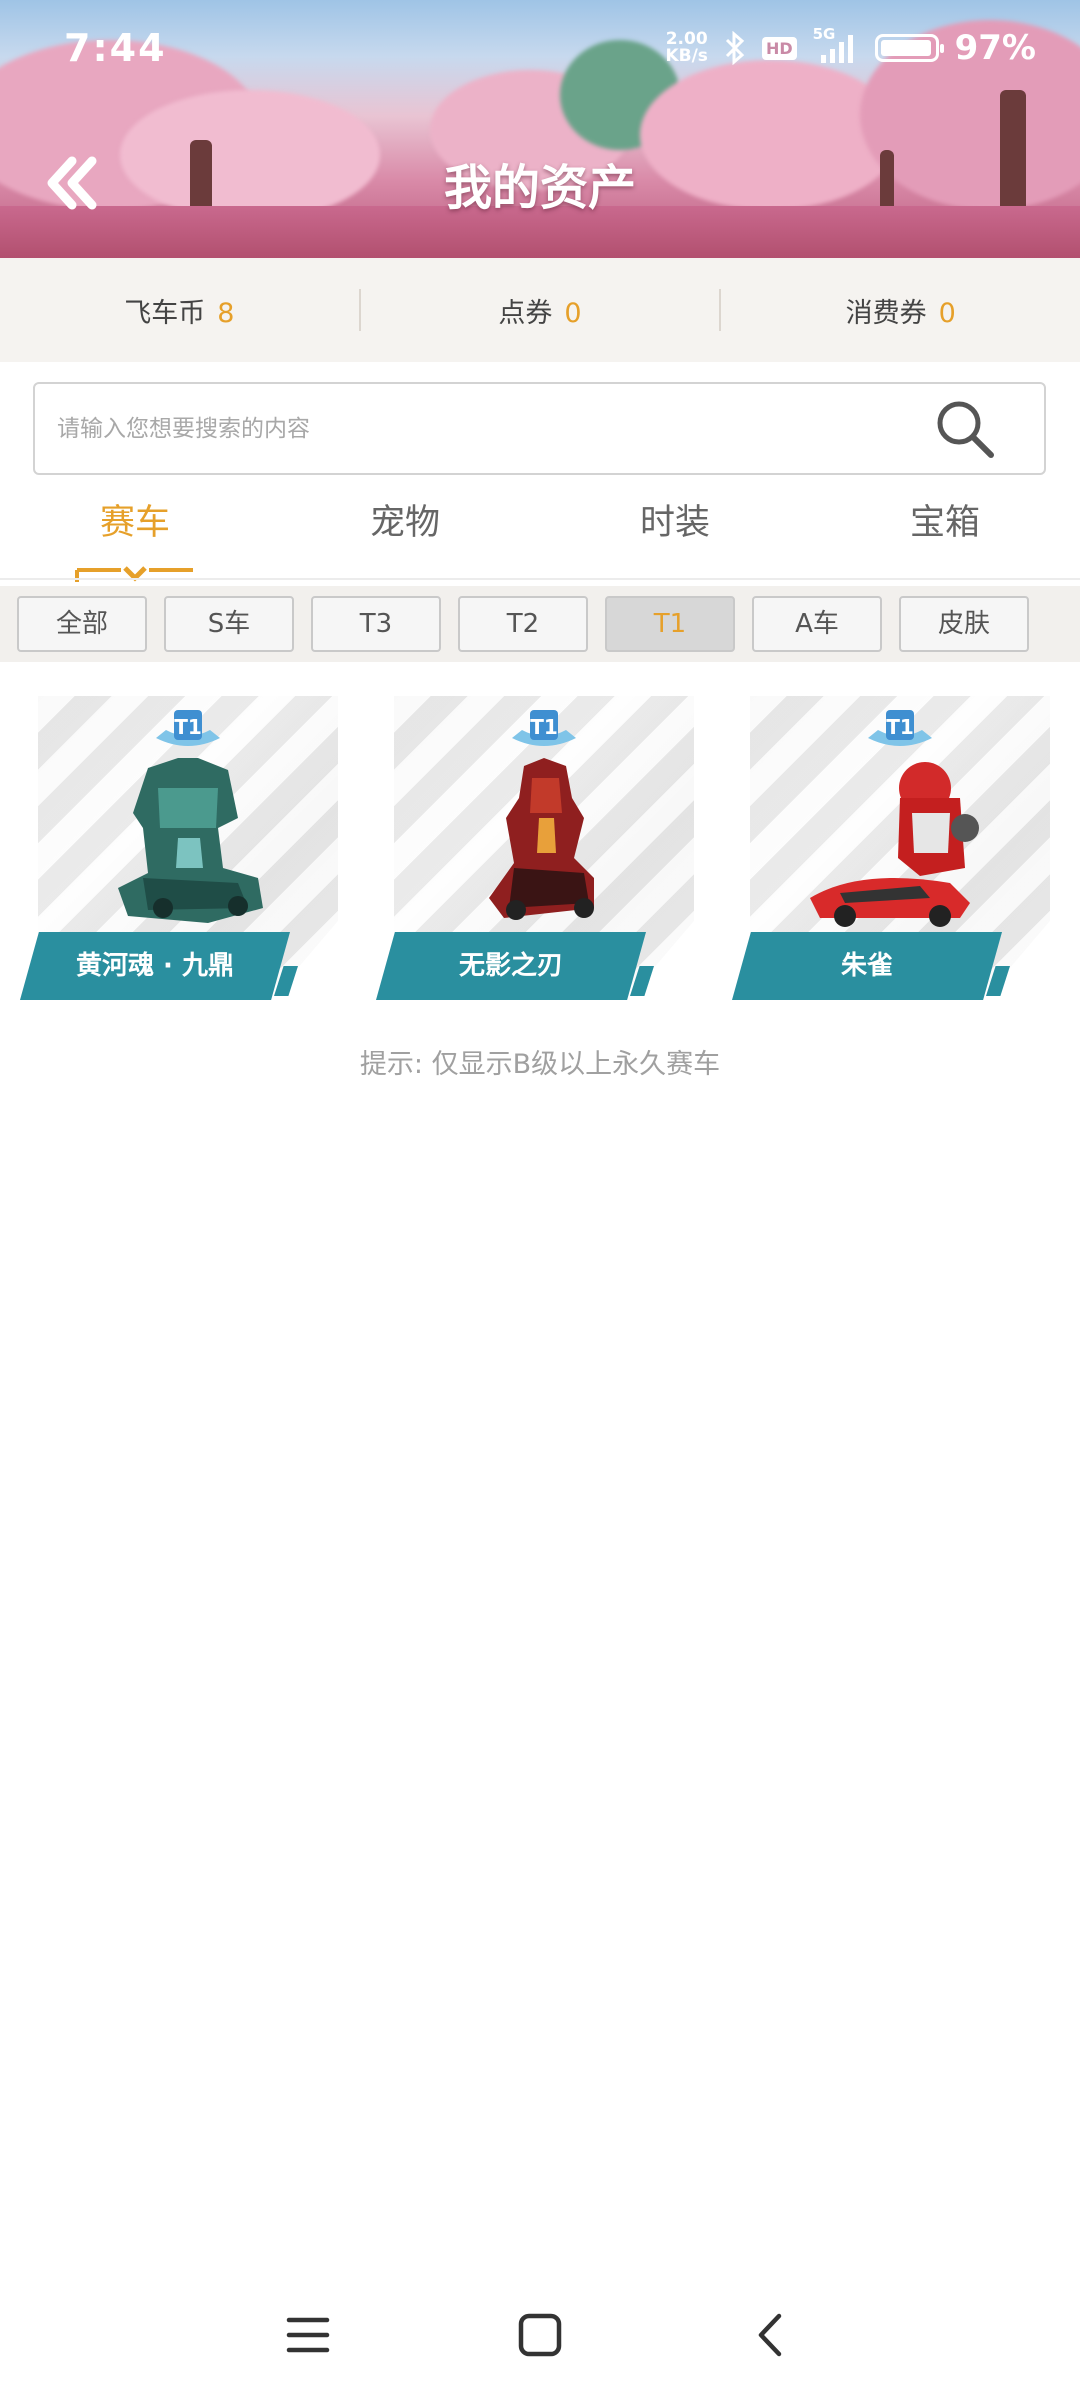 This screenshot has height=2400, width=1080. I want to click on currency-fly-coin: 飞车币 8, so click(179, 310).